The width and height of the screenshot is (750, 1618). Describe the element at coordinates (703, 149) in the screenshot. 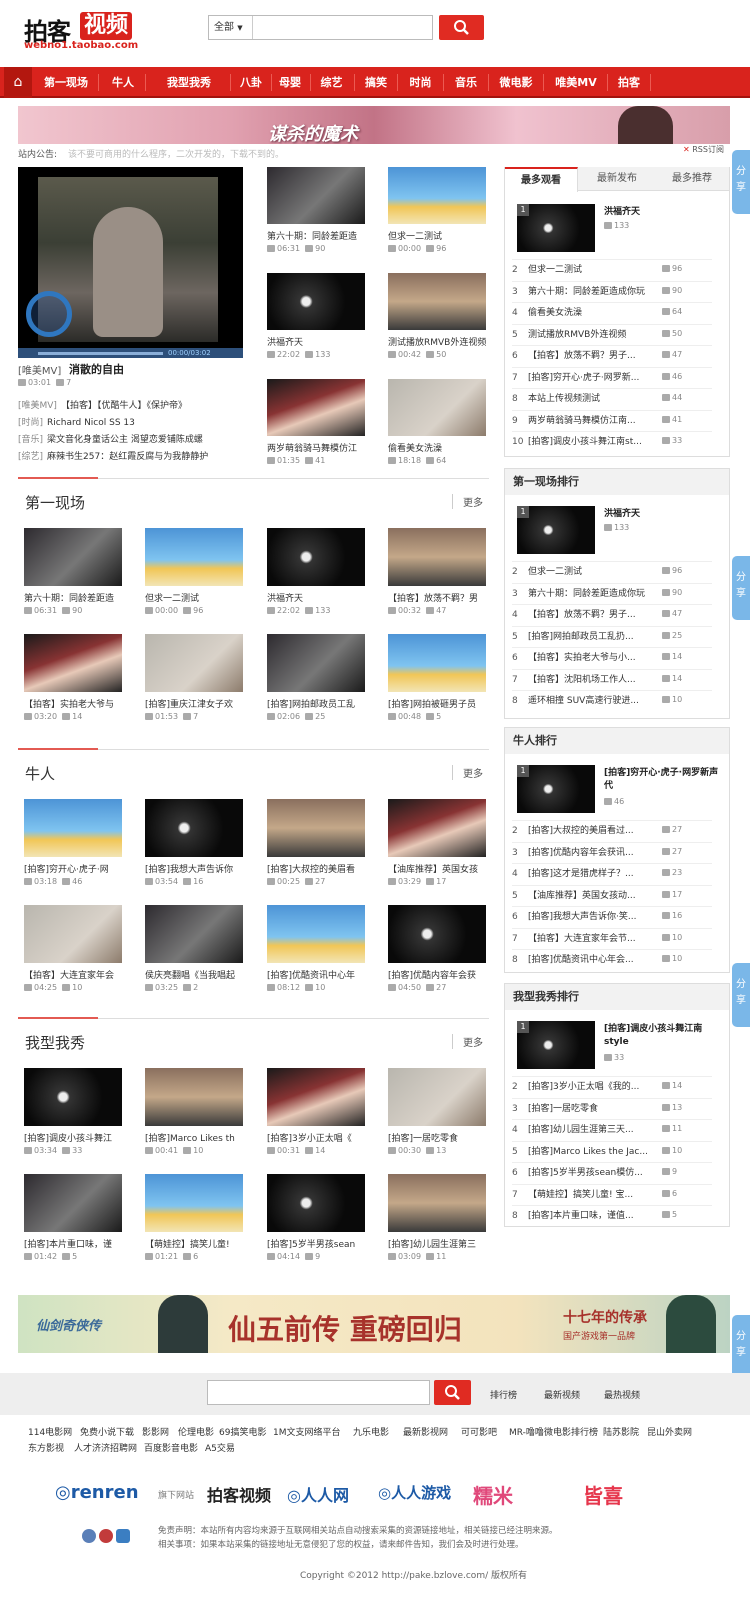

I see `rss-link: ✕ RSS订阅` at that location.